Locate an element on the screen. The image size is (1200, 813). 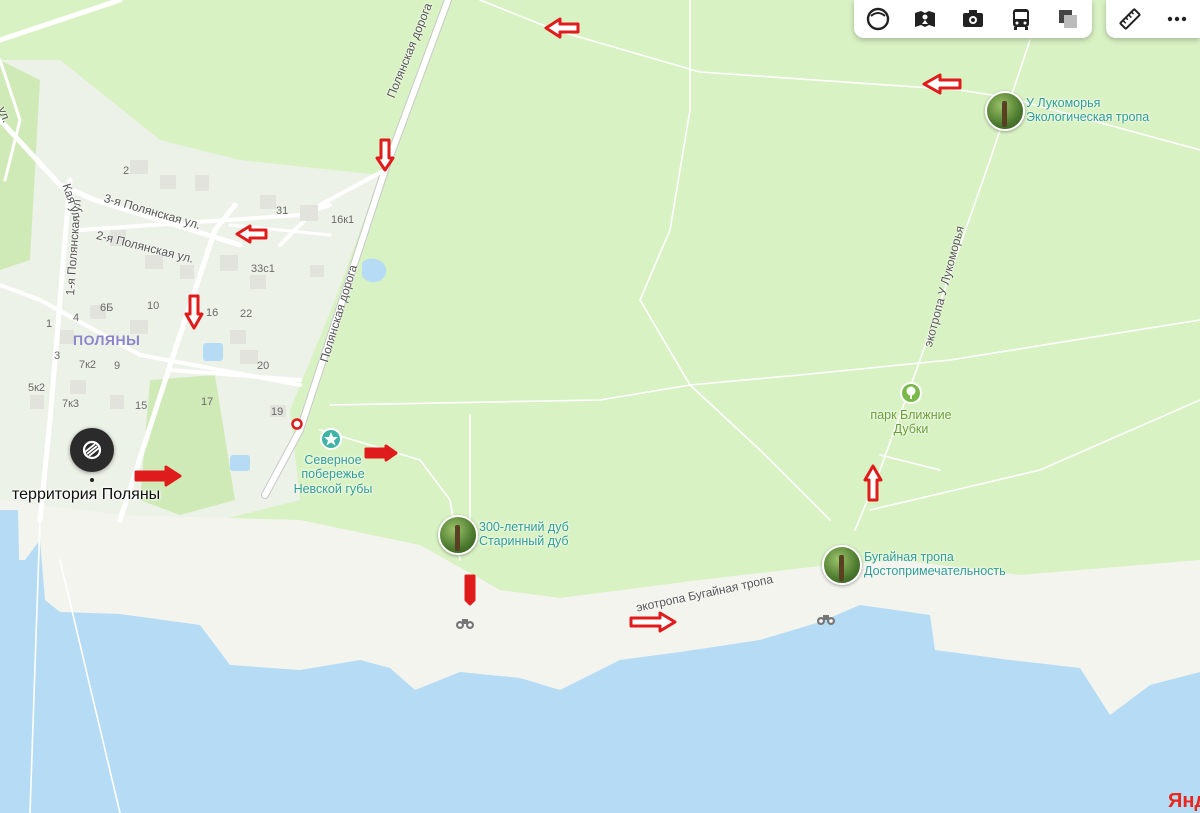
no-entry-icon is located at coordinates (92, 450).